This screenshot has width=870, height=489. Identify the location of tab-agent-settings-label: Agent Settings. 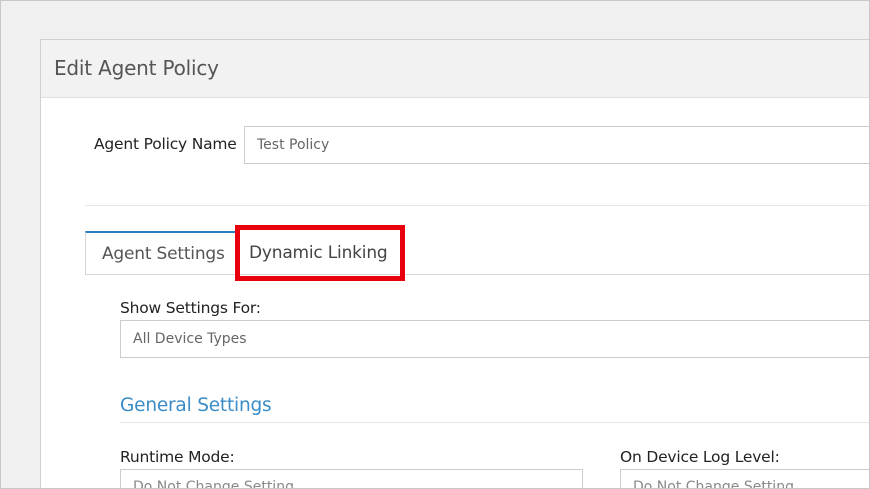
(163, 254).